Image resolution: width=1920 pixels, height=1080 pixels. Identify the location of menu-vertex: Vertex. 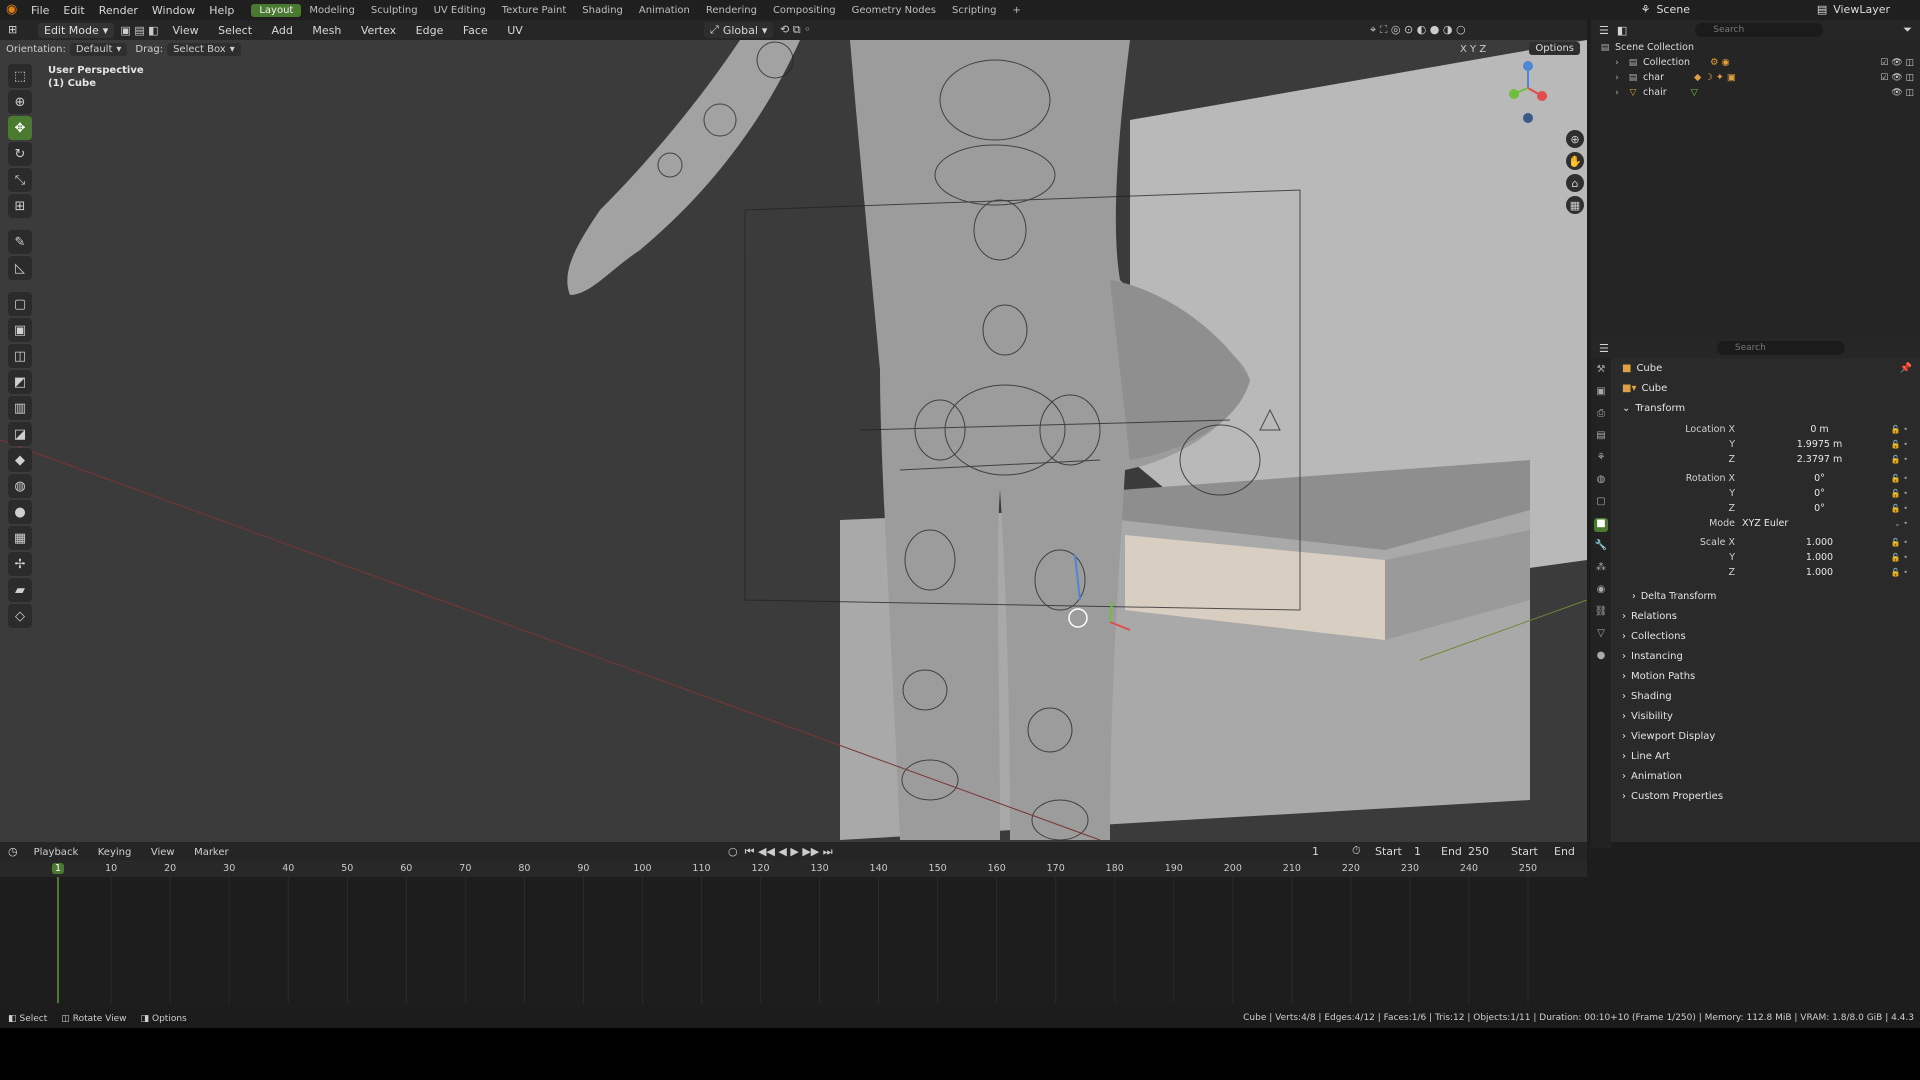
(378, 30).